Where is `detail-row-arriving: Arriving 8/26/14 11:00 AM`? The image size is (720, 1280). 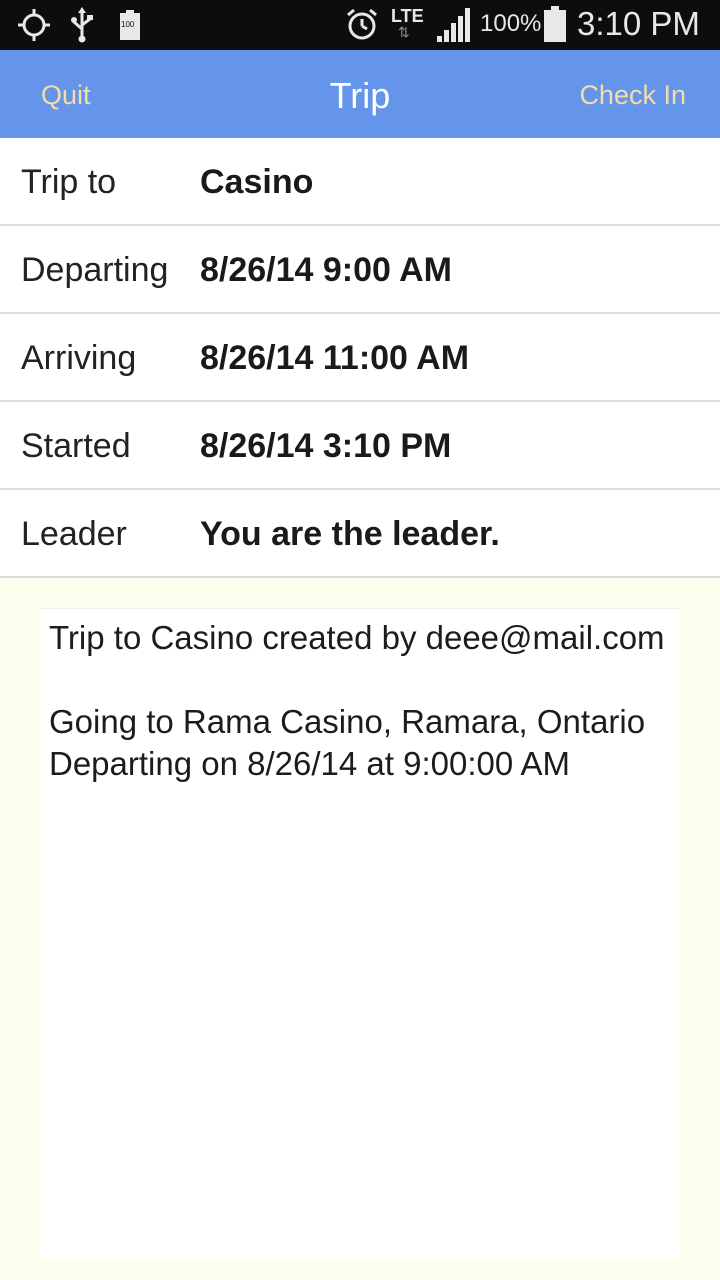 detail-row-arriving: Arriving 8/26/14 11:00 AM is located at coordinates (360, 358).